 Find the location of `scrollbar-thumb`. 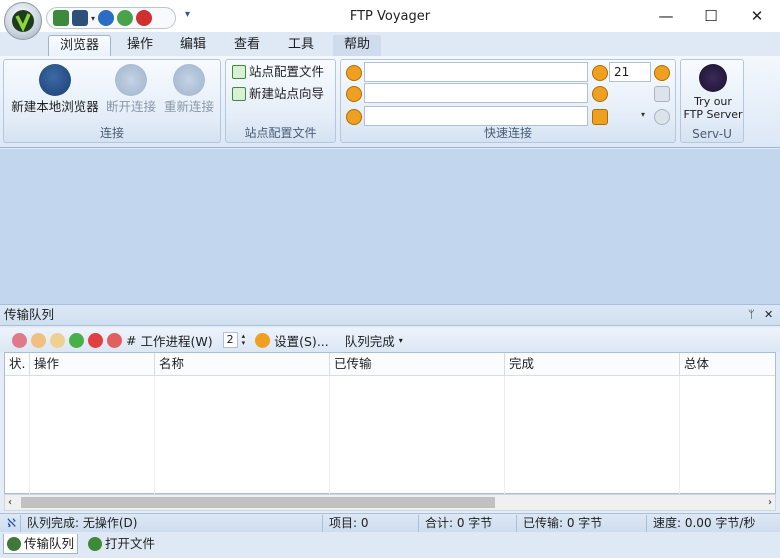

scrollbar-thumb is located at coordinates (258, 502).